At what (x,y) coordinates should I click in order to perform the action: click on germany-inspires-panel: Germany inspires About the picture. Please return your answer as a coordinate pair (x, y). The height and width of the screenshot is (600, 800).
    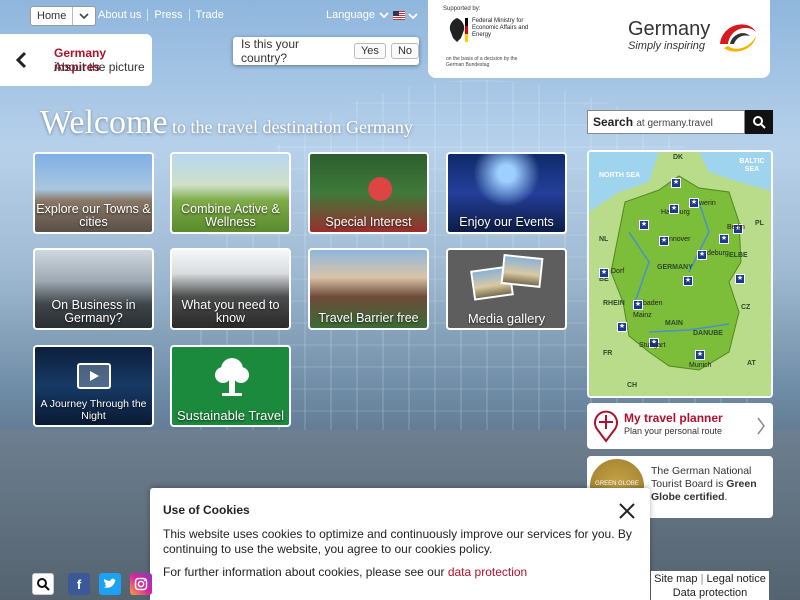
    Looking at the image, I should click on (76, 60).